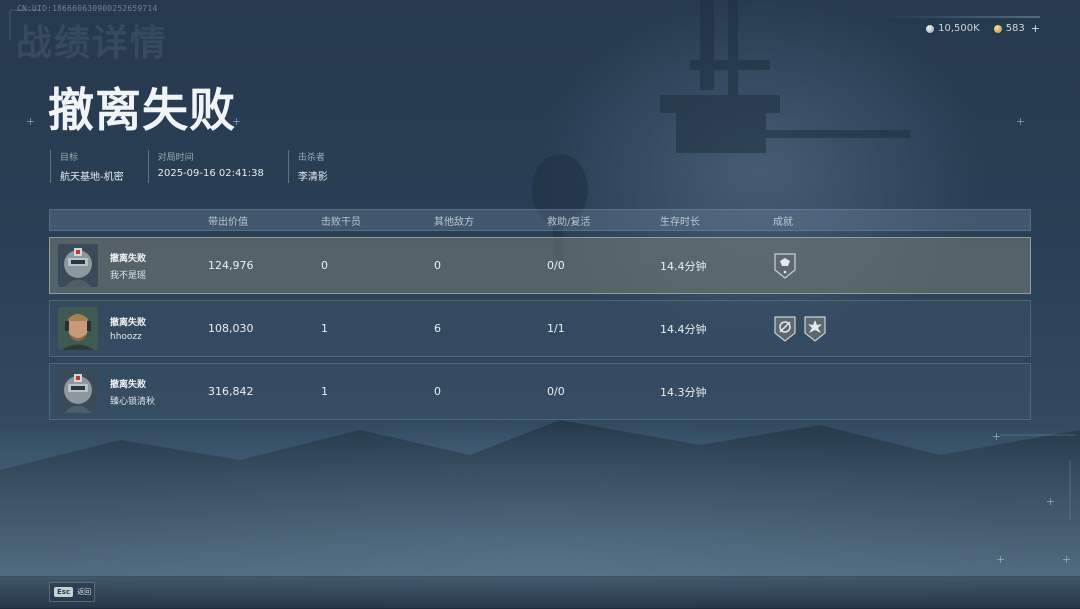 The height and width of the screenshot is (609, 1080). I want to click on header-kills: 击败干员, so click(341, 222).